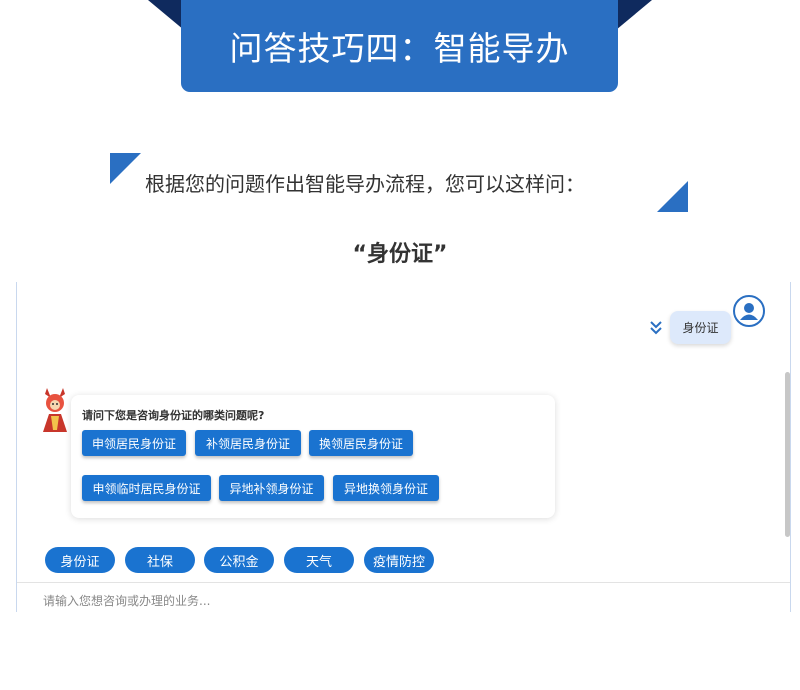 This screenshot has width=800, height=690. I want to click on example-query: “身份证”, so click(400, 254).